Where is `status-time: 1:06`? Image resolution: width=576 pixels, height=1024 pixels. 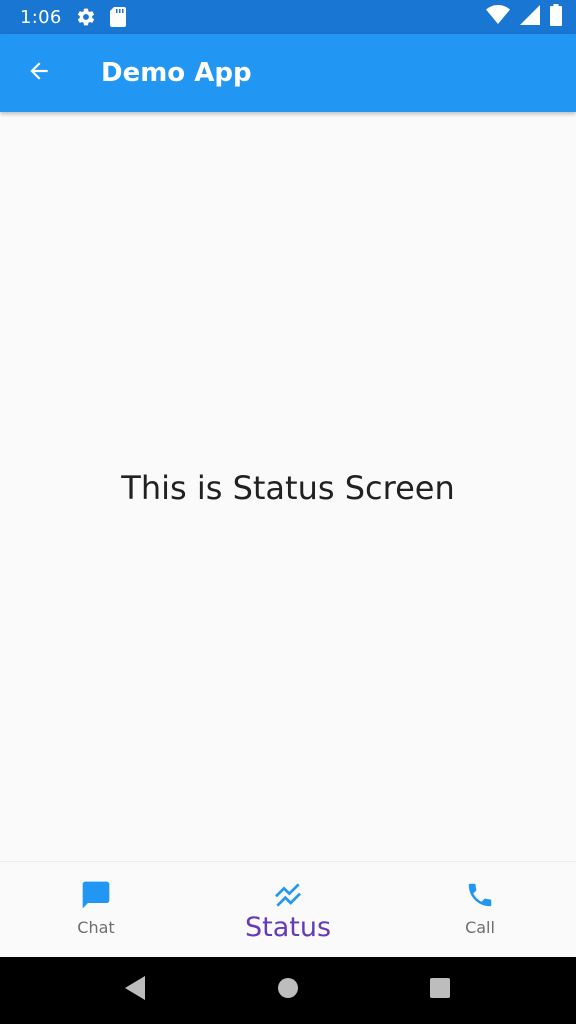
status-time: 1:06 is located at coordinates (41, 17).